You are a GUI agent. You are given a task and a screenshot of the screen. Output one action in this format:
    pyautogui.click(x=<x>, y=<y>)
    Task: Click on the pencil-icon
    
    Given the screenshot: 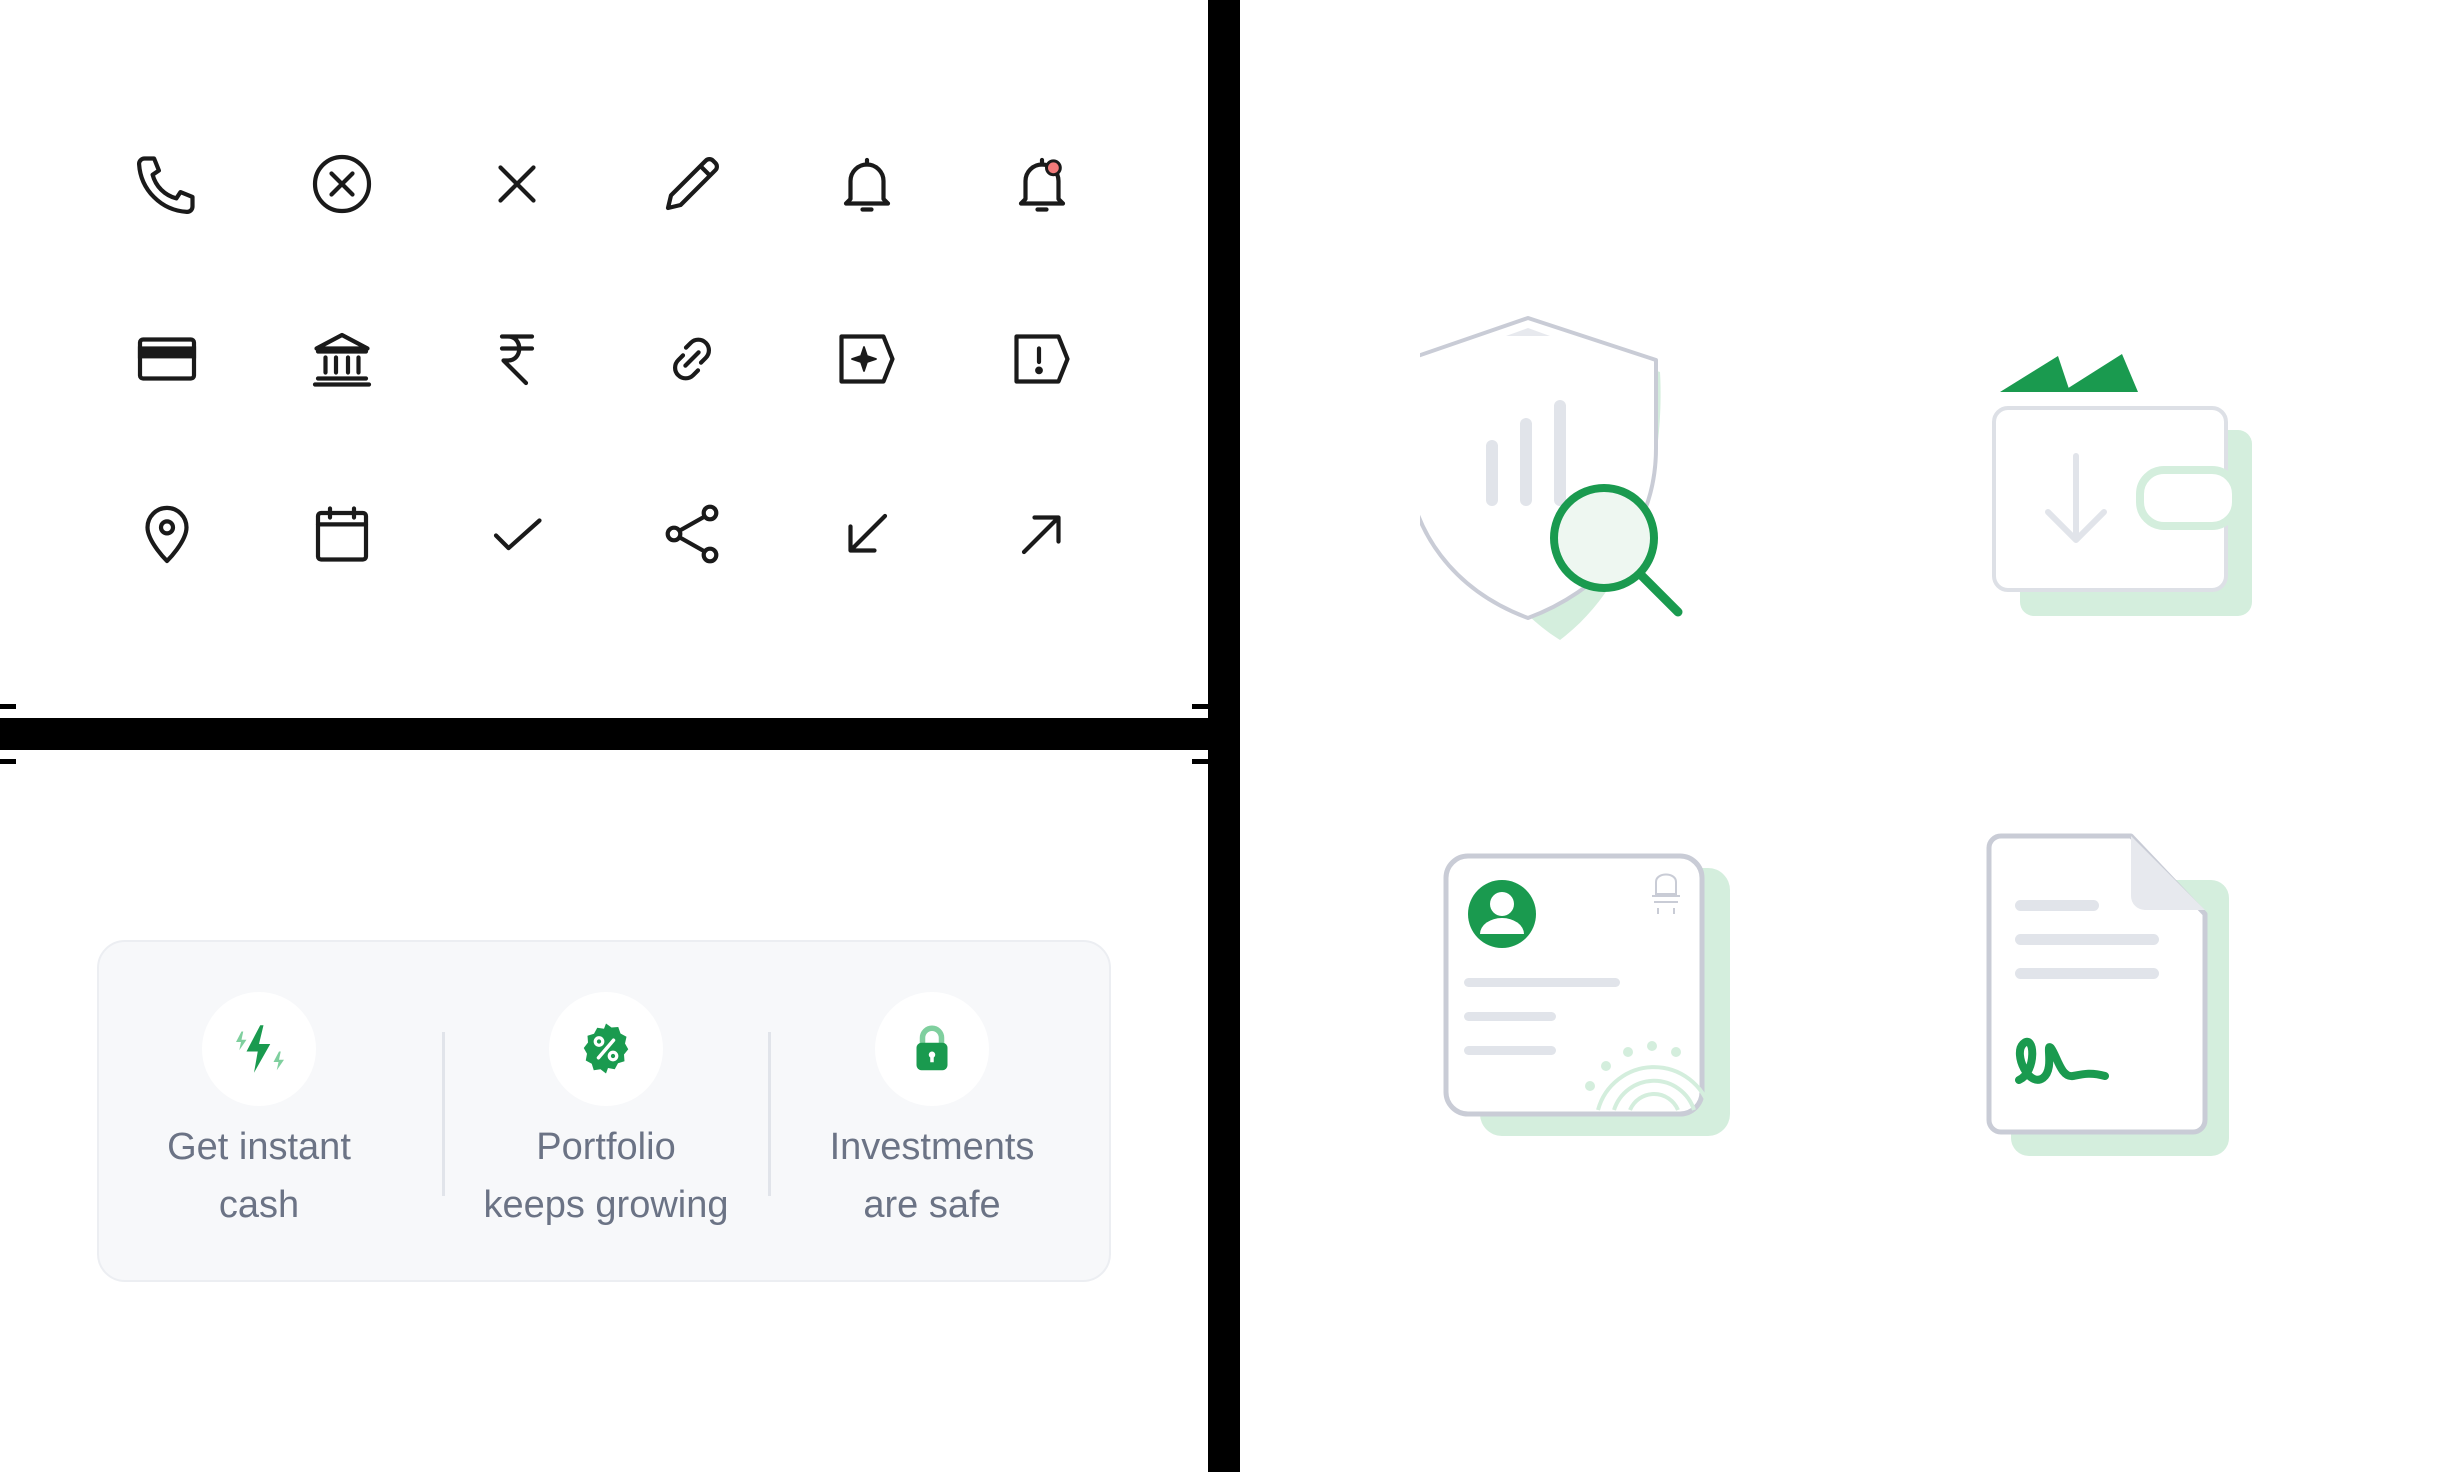 What is the action you would take?
    pyautogui.click(x=692, y=184)
    